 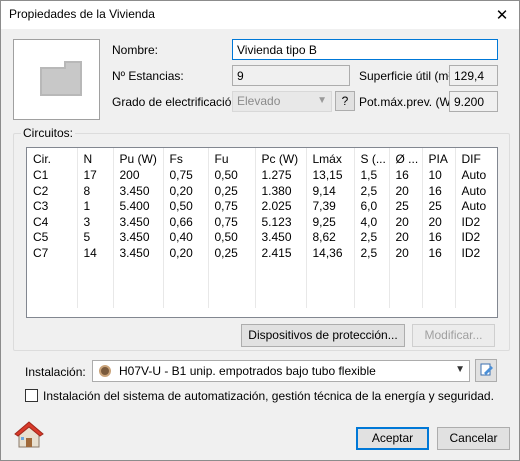 What do you see at coordinates (473, 438) in the screenshot?
I see `cancelar-button: Cancelar` at bounding box center [473, 438].